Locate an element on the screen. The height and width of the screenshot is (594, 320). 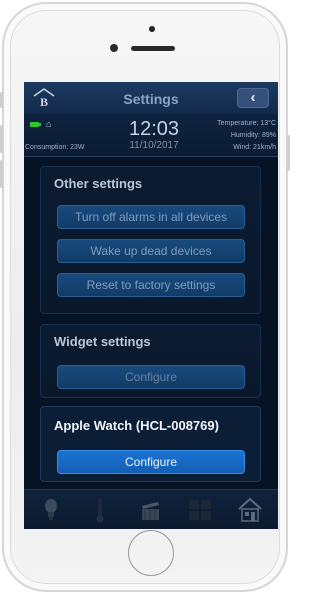
widget-settings-panel: Widget settings Configure is located at coordinates (150, 361).